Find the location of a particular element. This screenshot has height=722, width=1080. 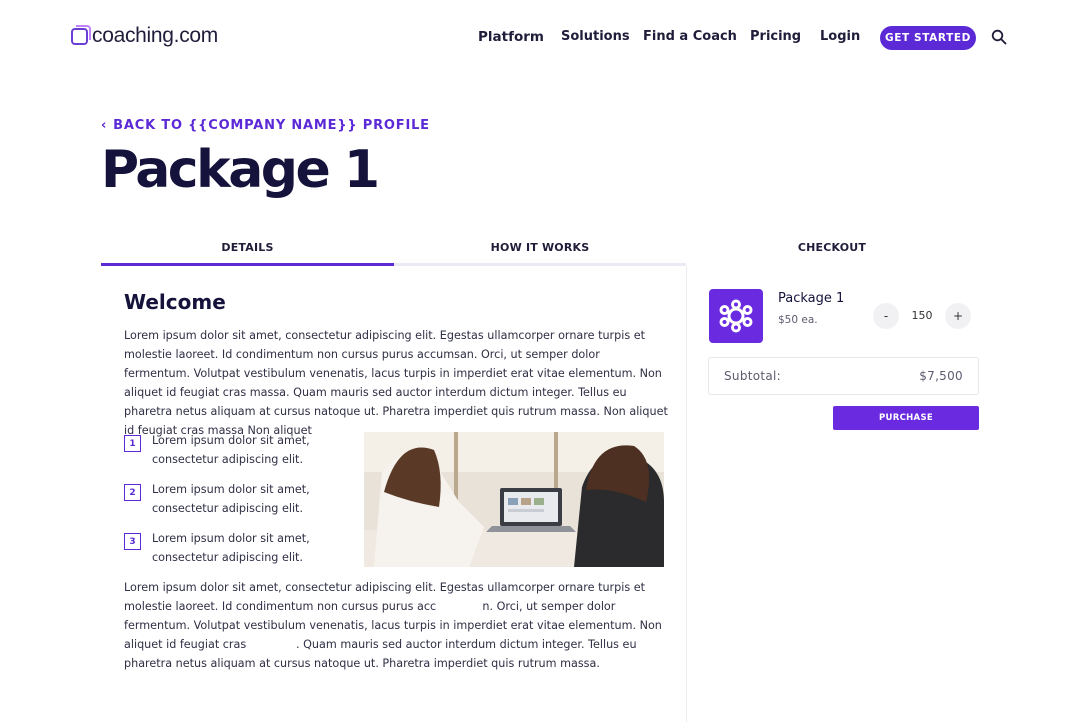

subtotal-box: Subtotal: $7,500 is located at coordinates (843, 376).